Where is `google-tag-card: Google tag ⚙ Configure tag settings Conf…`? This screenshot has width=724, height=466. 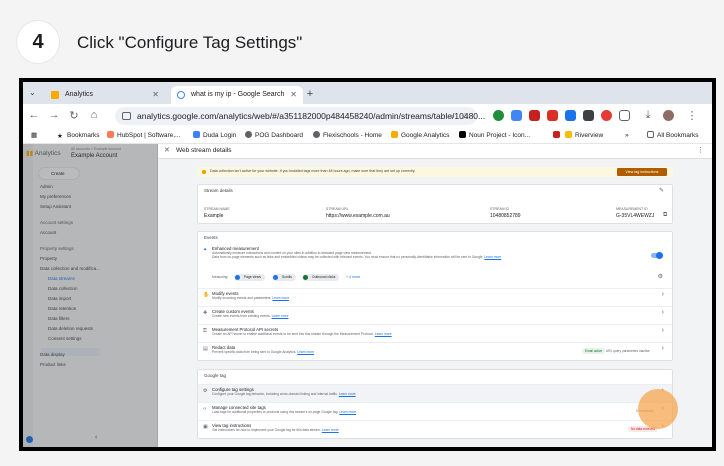 google-tag-card: Google tag ⚙ Configure tag settings Conf… is located at coordinates (435, 404).